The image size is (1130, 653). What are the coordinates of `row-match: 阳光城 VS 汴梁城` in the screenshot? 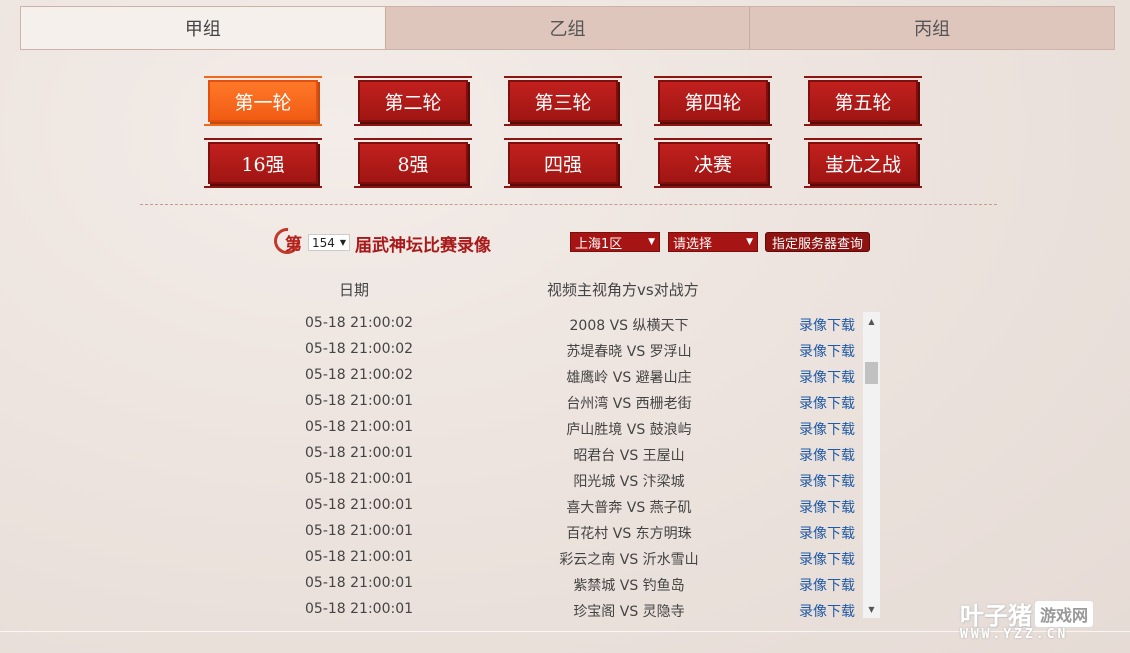 It's located at (629, 482).